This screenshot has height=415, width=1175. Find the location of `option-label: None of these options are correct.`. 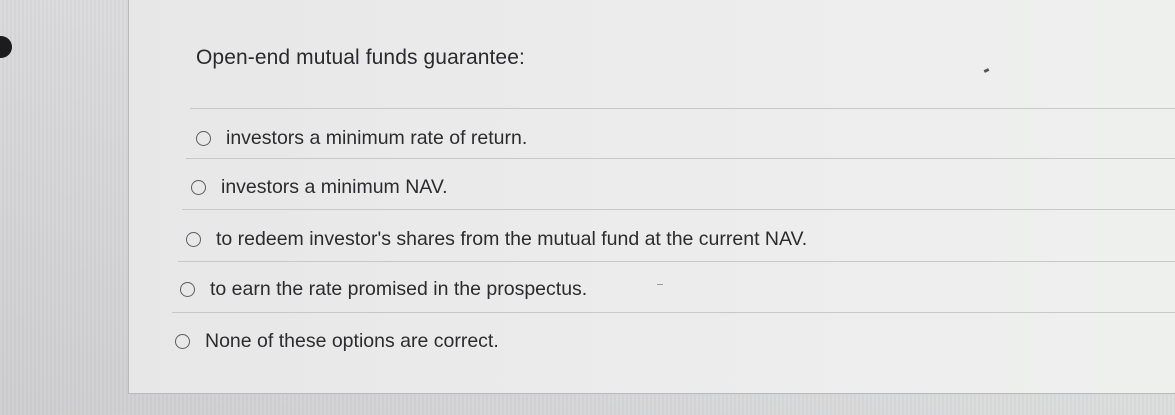

option-label: None of these options are correct. is located at coordinates (352, 341).